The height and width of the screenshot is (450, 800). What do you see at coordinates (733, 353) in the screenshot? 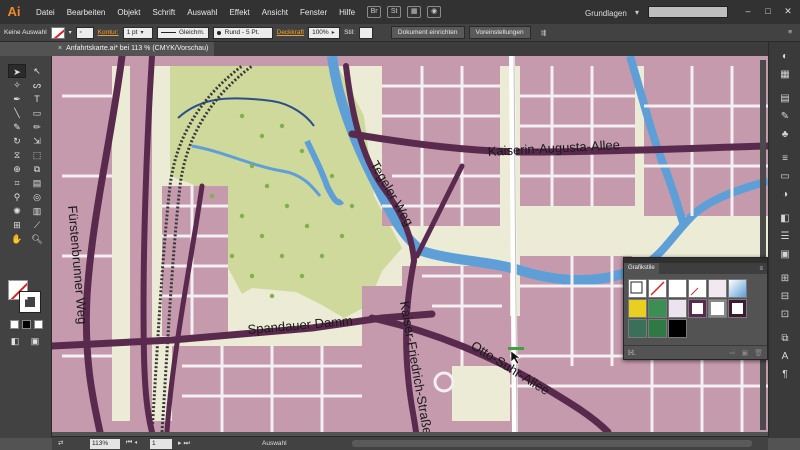
I see `break-link-icon: ⇨` at bounding box center [733, 353].